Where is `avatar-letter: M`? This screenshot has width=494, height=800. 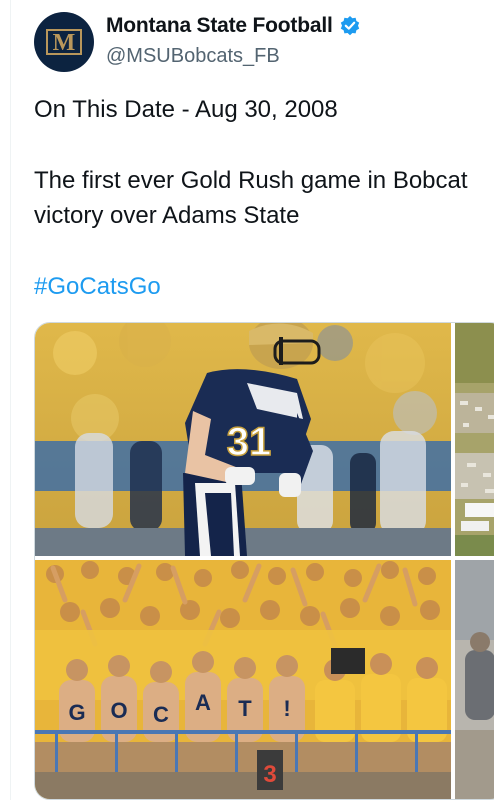 avatar-letter: M is located at coordinates (64, 43).